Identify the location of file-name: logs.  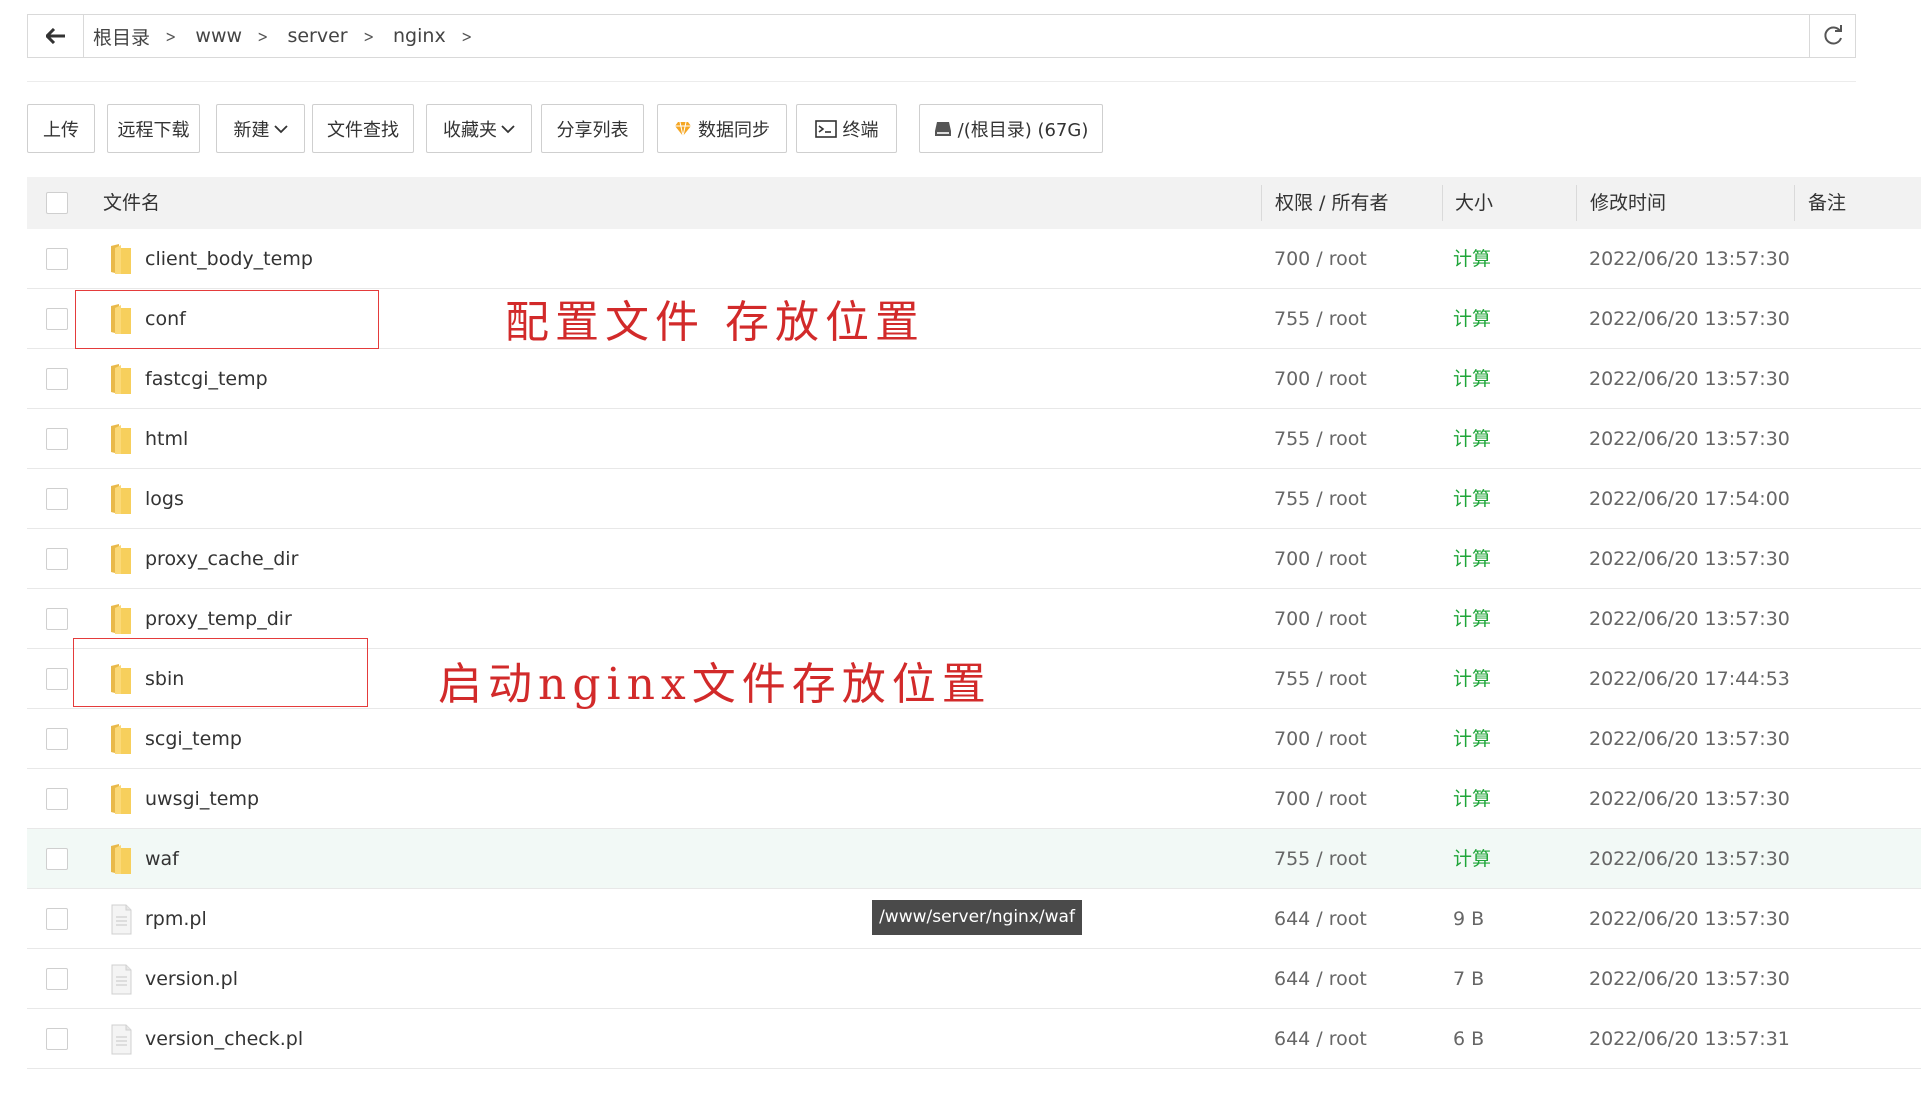
(164, 499).